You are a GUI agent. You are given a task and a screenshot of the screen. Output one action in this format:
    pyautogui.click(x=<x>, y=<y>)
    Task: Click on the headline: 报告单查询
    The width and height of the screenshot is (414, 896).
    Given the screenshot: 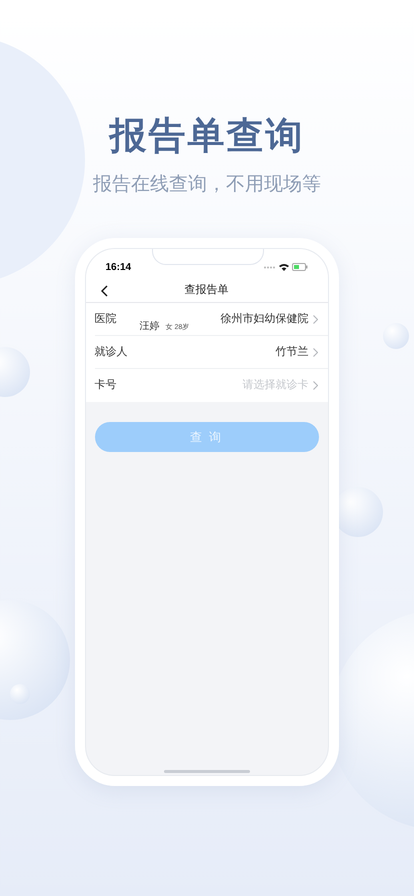 What is the action you would take?
    pyautogui.click(x=207, y=136)
    